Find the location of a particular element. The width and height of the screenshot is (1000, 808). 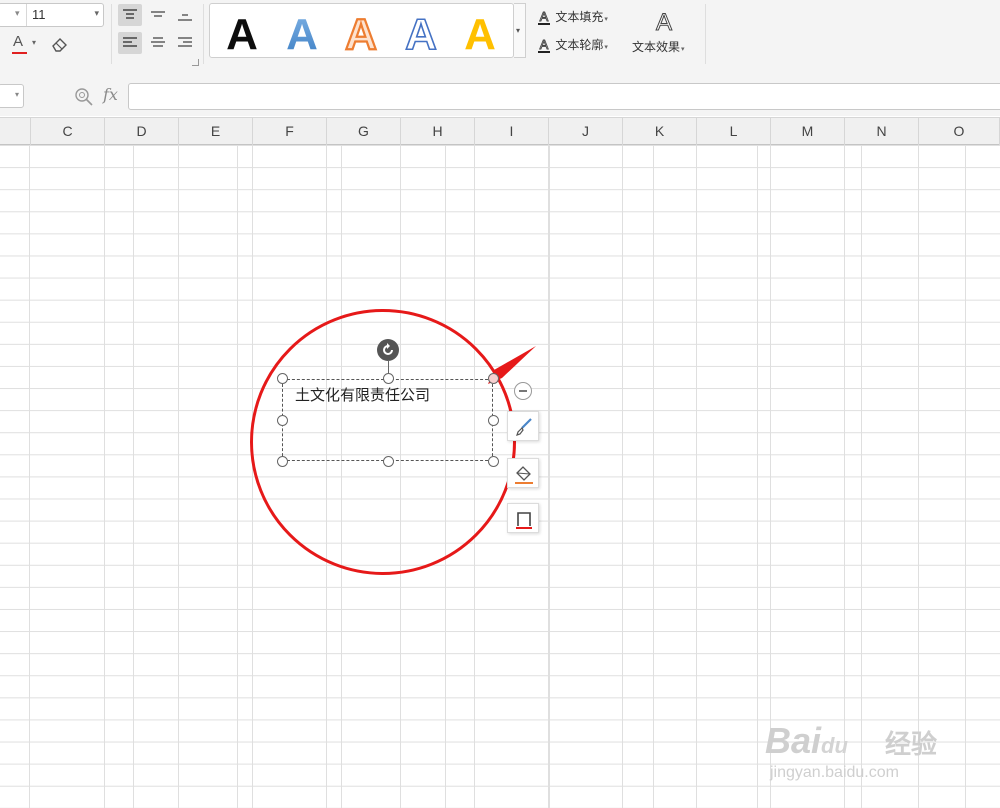

resize-handle-top is located at coordinates (388, 378).